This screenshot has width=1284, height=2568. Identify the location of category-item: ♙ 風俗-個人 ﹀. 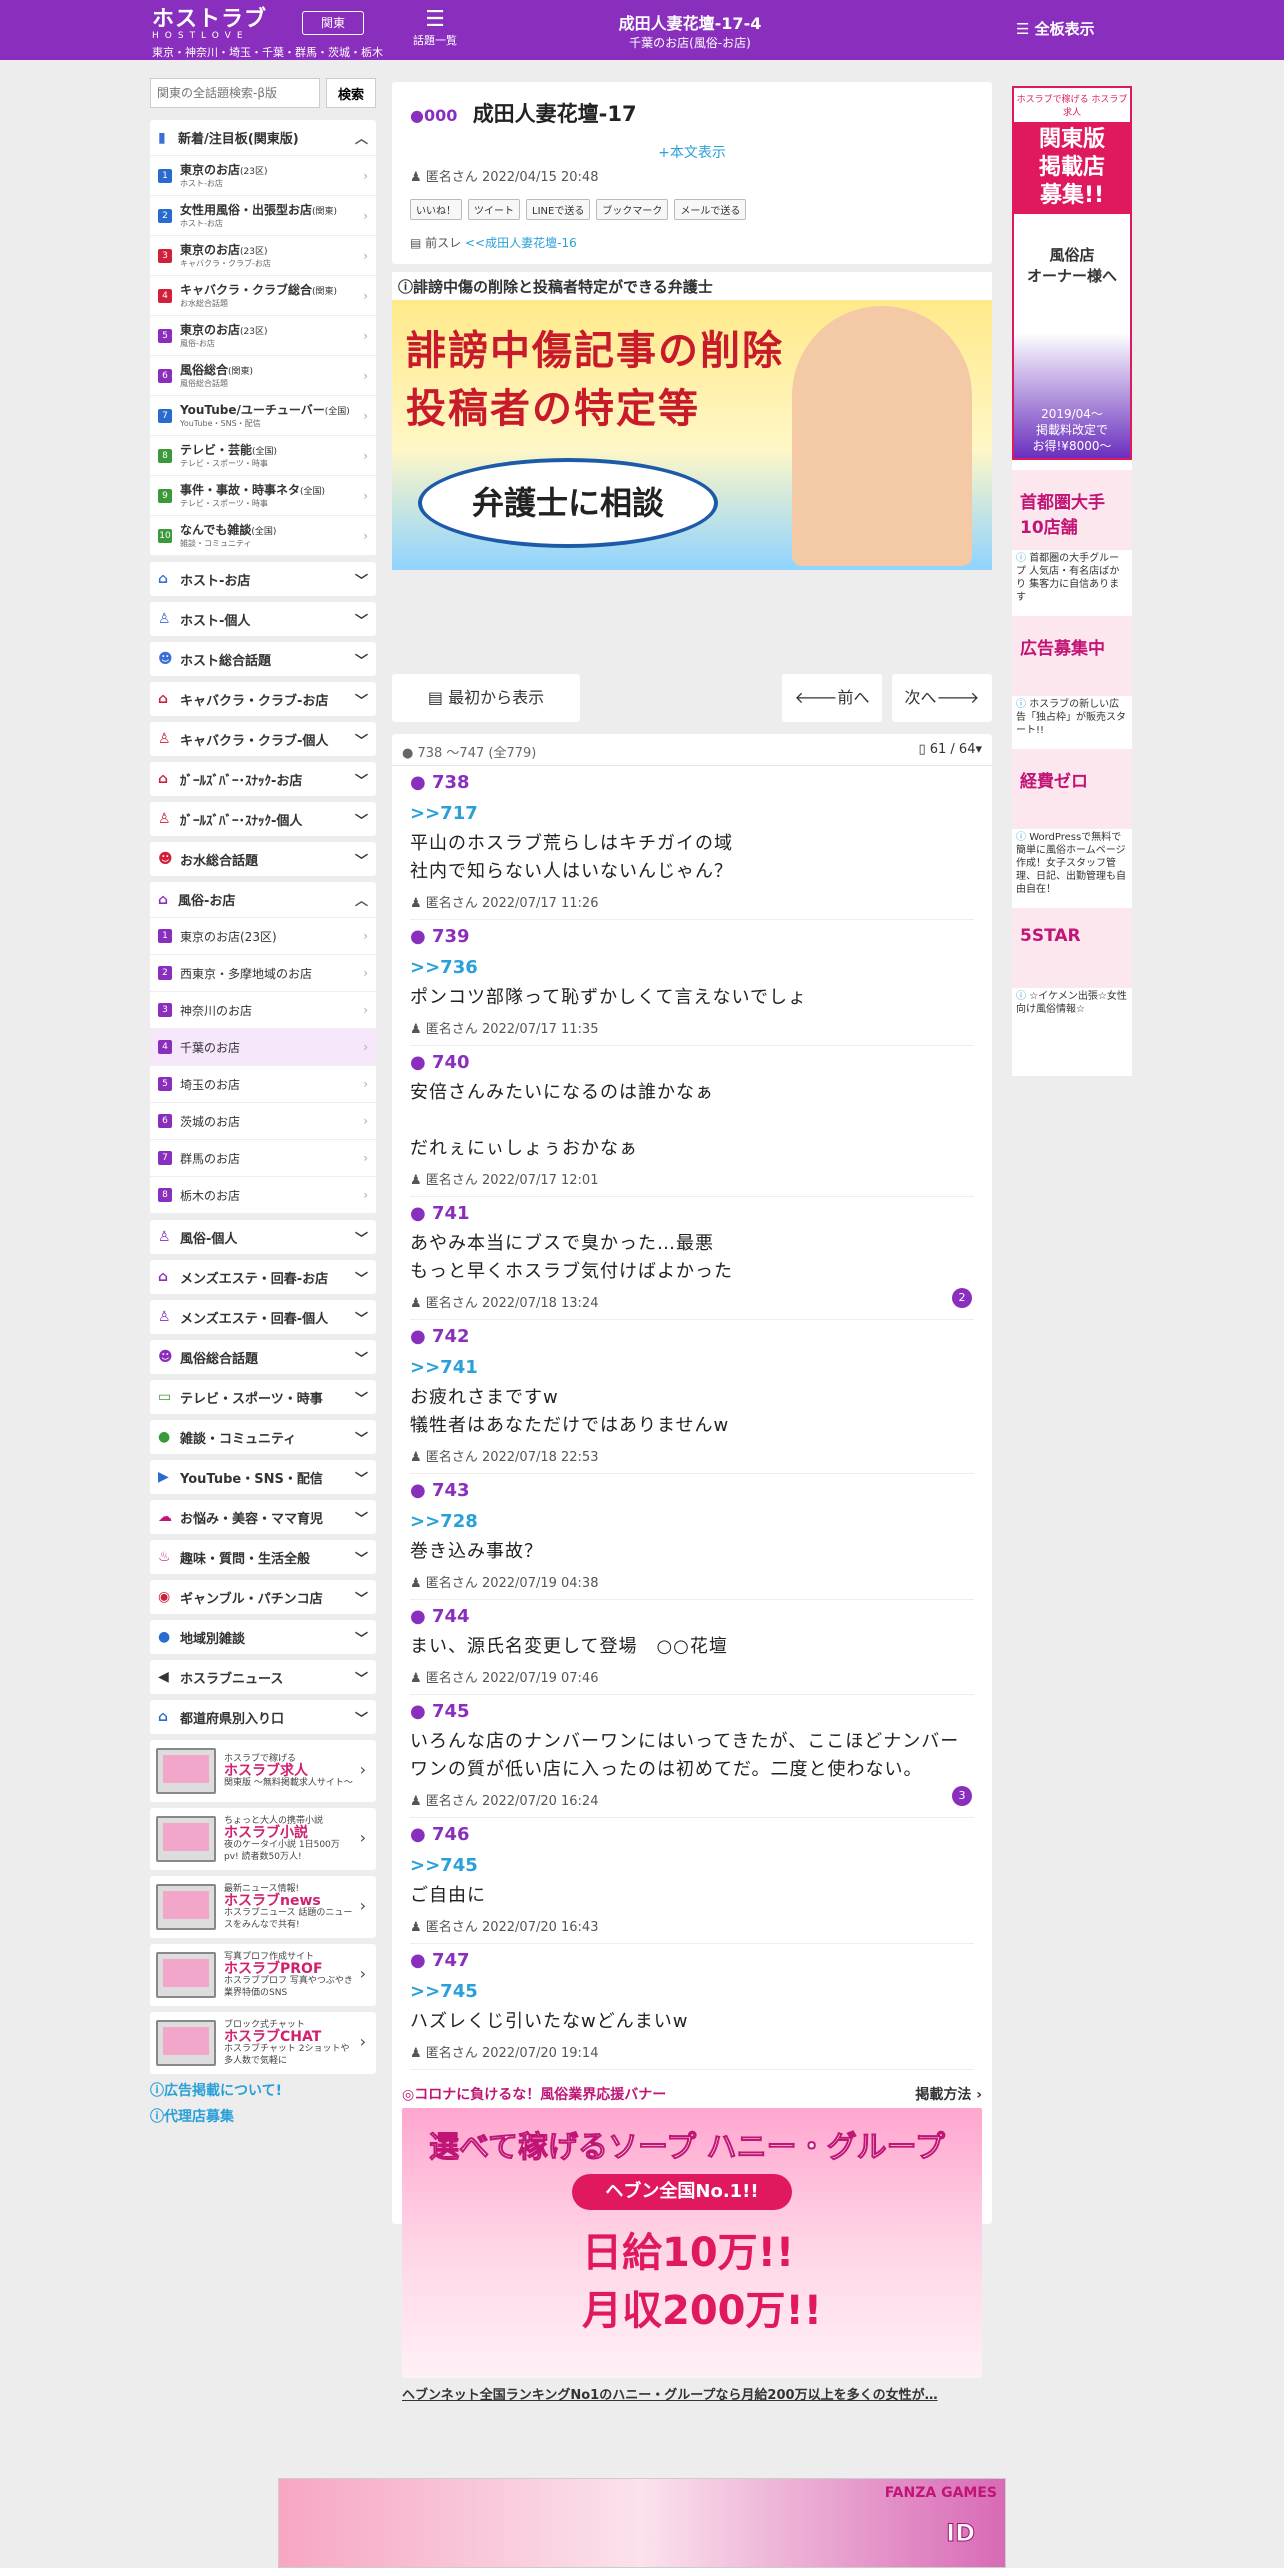
(263, 1237).